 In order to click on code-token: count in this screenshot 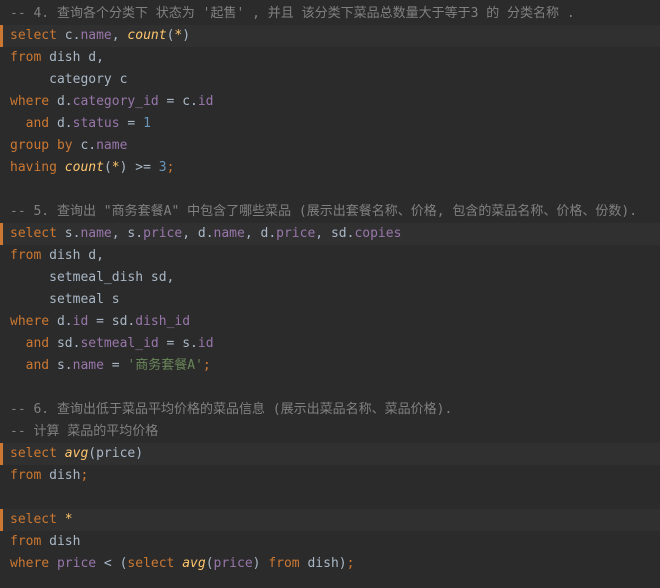, I will do `click(84, 167)`.